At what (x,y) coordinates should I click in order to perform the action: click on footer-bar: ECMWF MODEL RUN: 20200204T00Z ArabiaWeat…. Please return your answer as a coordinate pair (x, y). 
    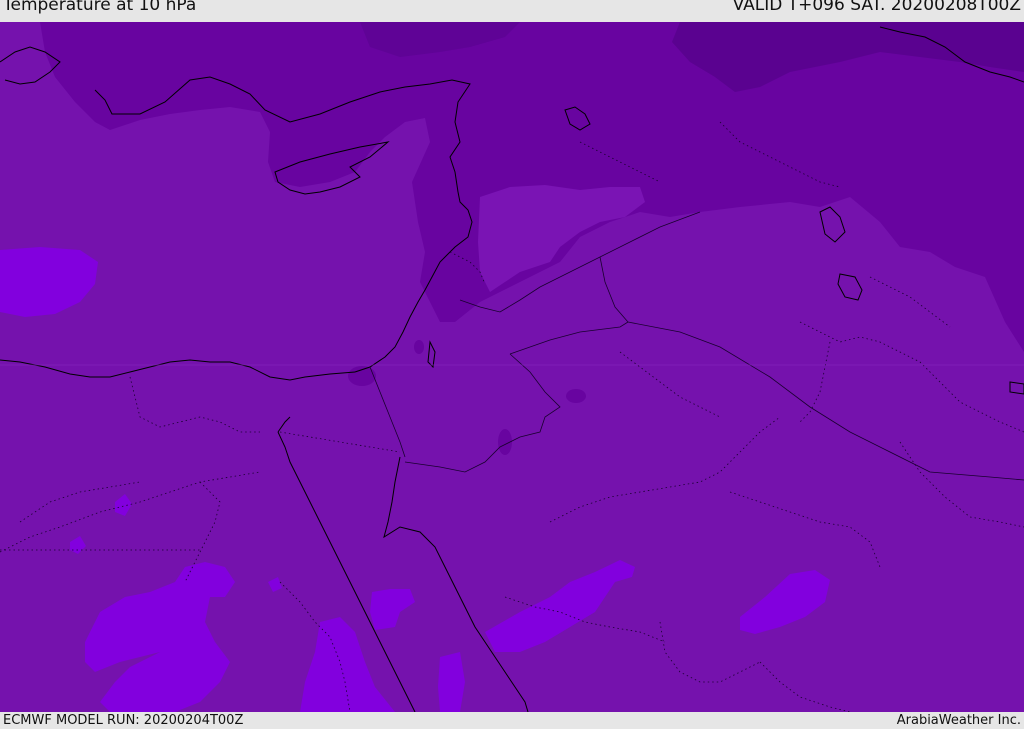
    Looking at the image, I should click on (512, 720).